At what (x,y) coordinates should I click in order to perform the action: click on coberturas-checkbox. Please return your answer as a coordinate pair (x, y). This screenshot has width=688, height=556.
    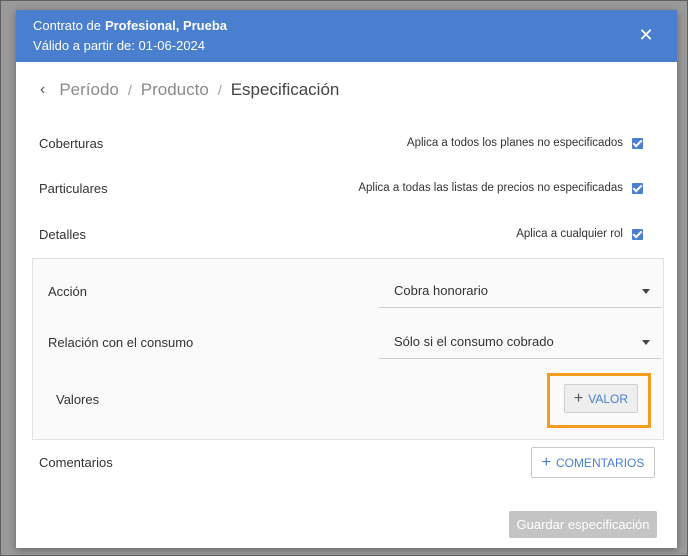
    Looking at the image, I should click on (637, 143).